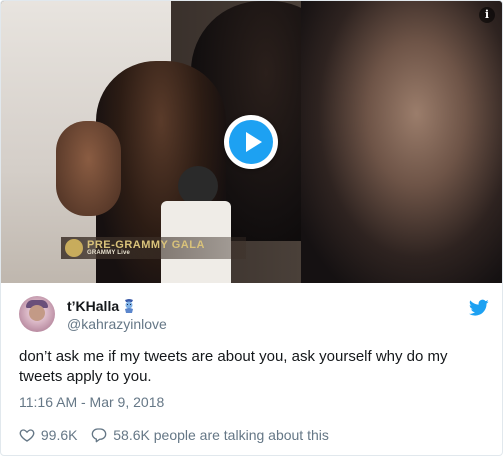  I want to click on microphone-head, so click(198, 186).